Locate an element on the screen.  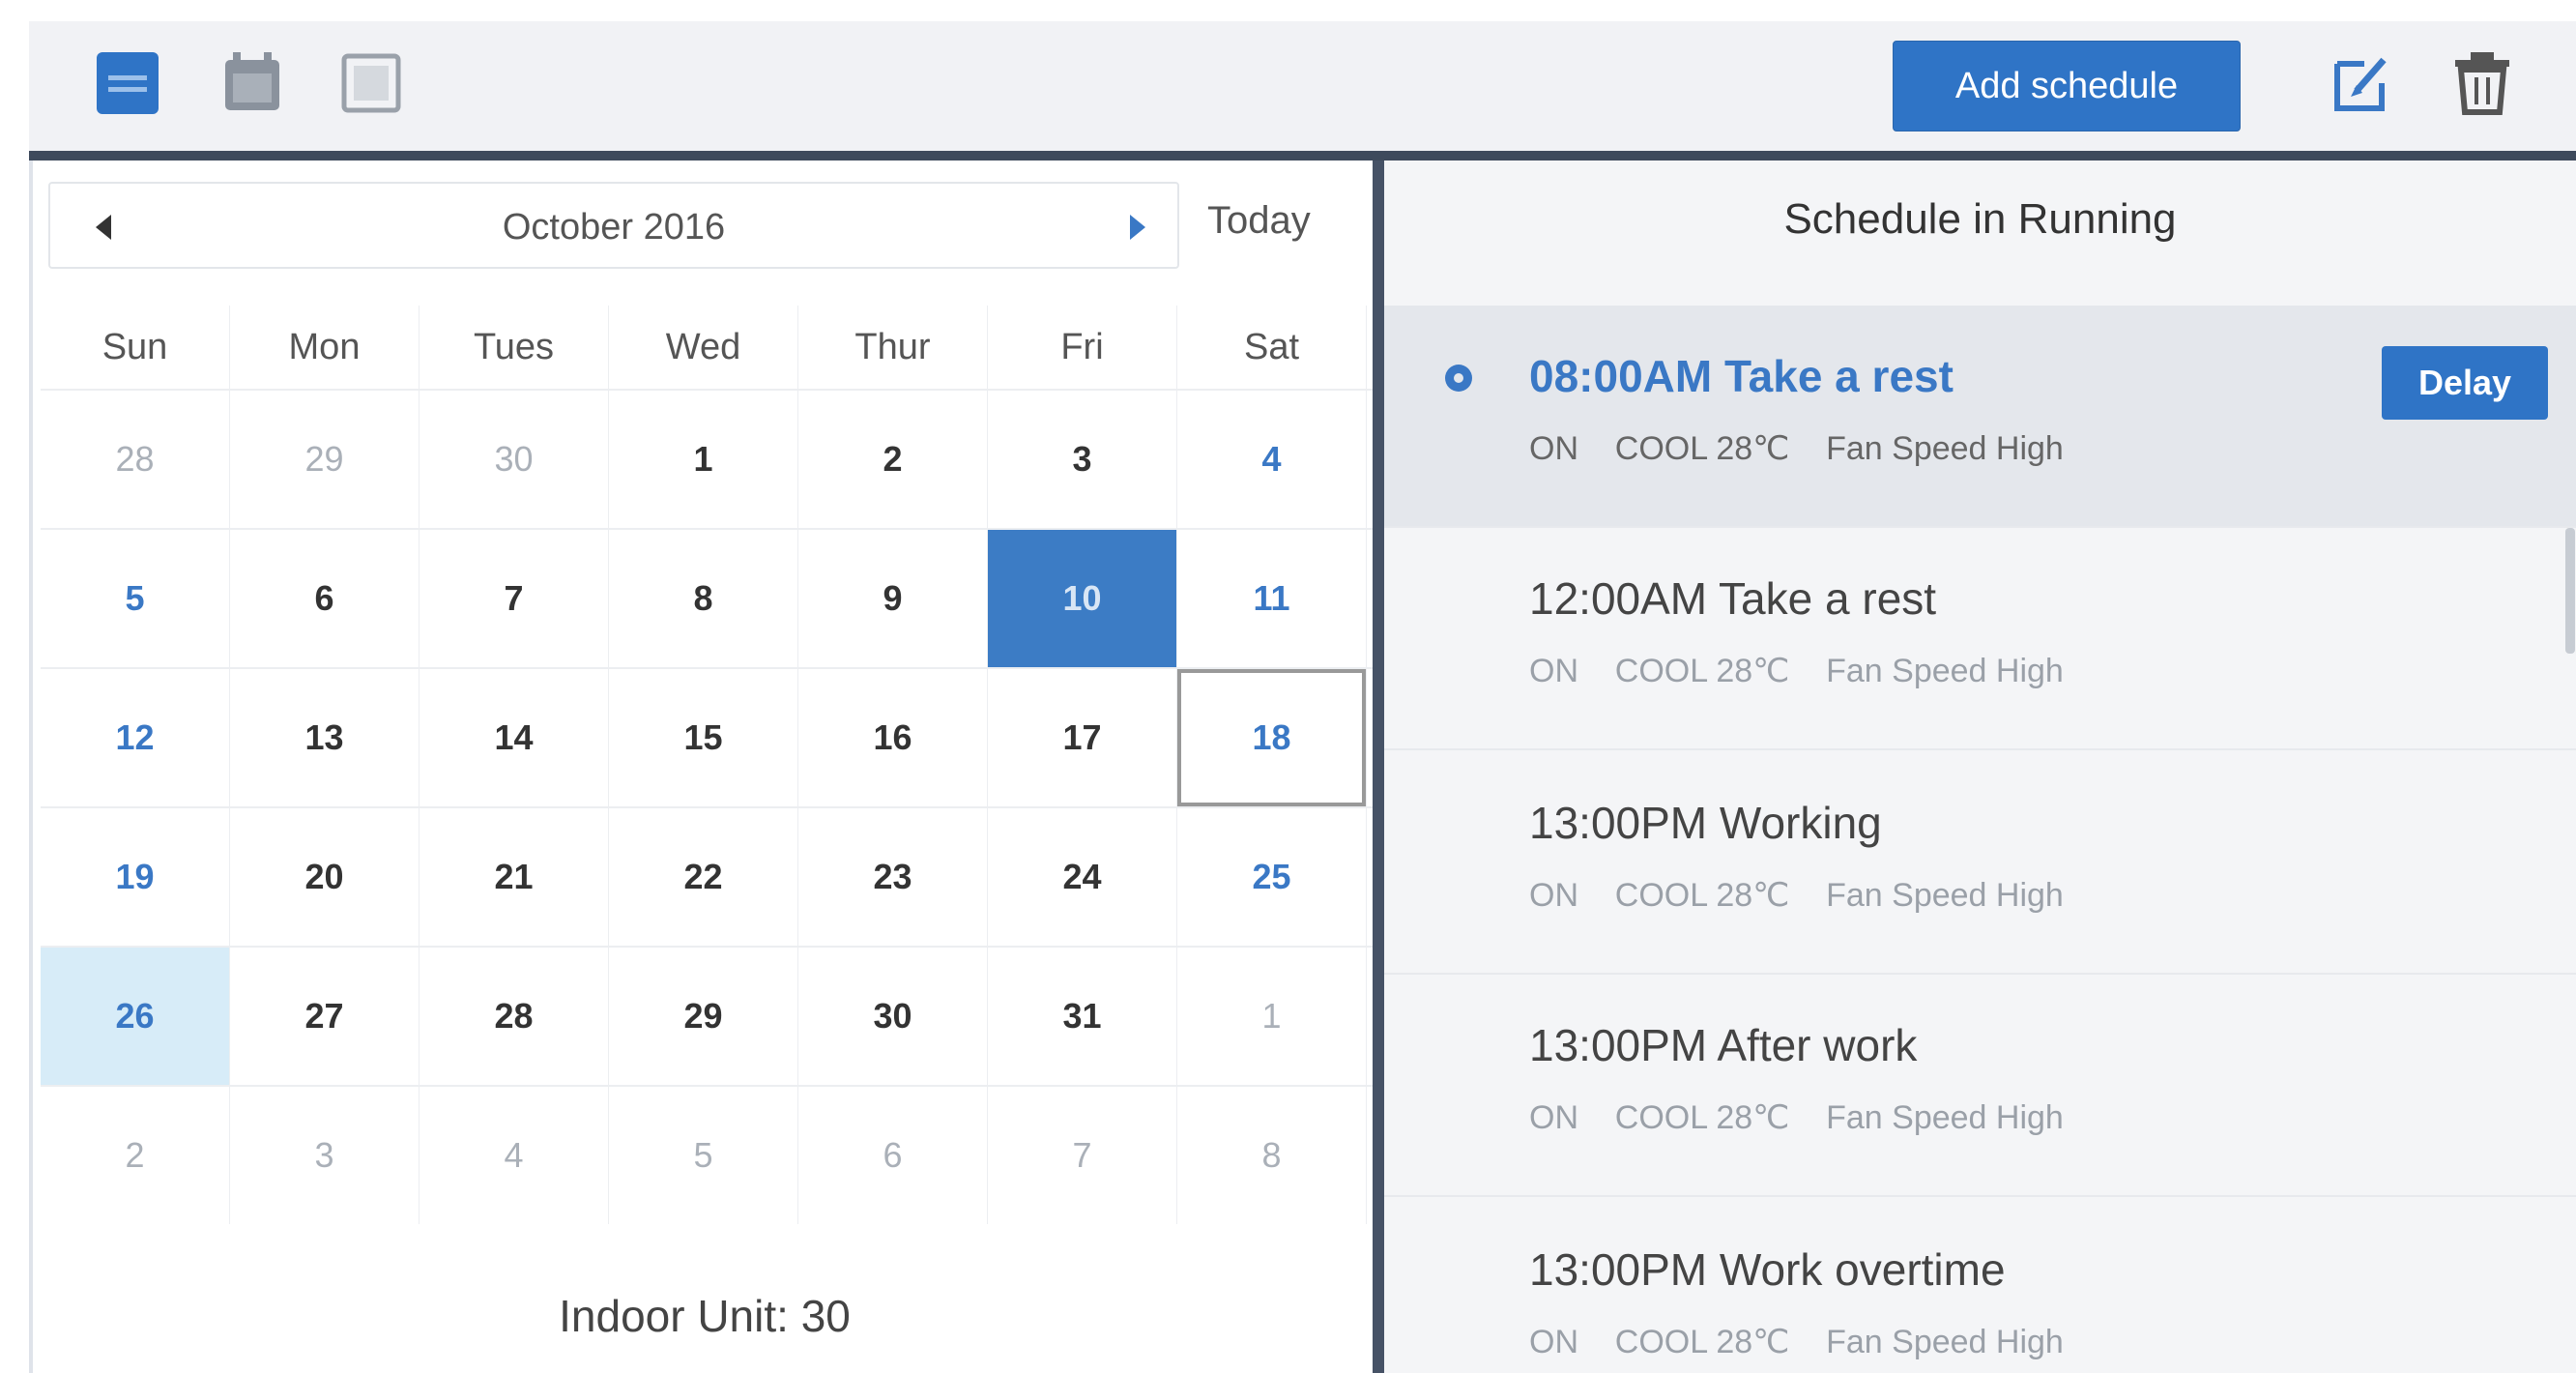
calendar-day-outlined: 18 is located at coordinates (1272, 738).